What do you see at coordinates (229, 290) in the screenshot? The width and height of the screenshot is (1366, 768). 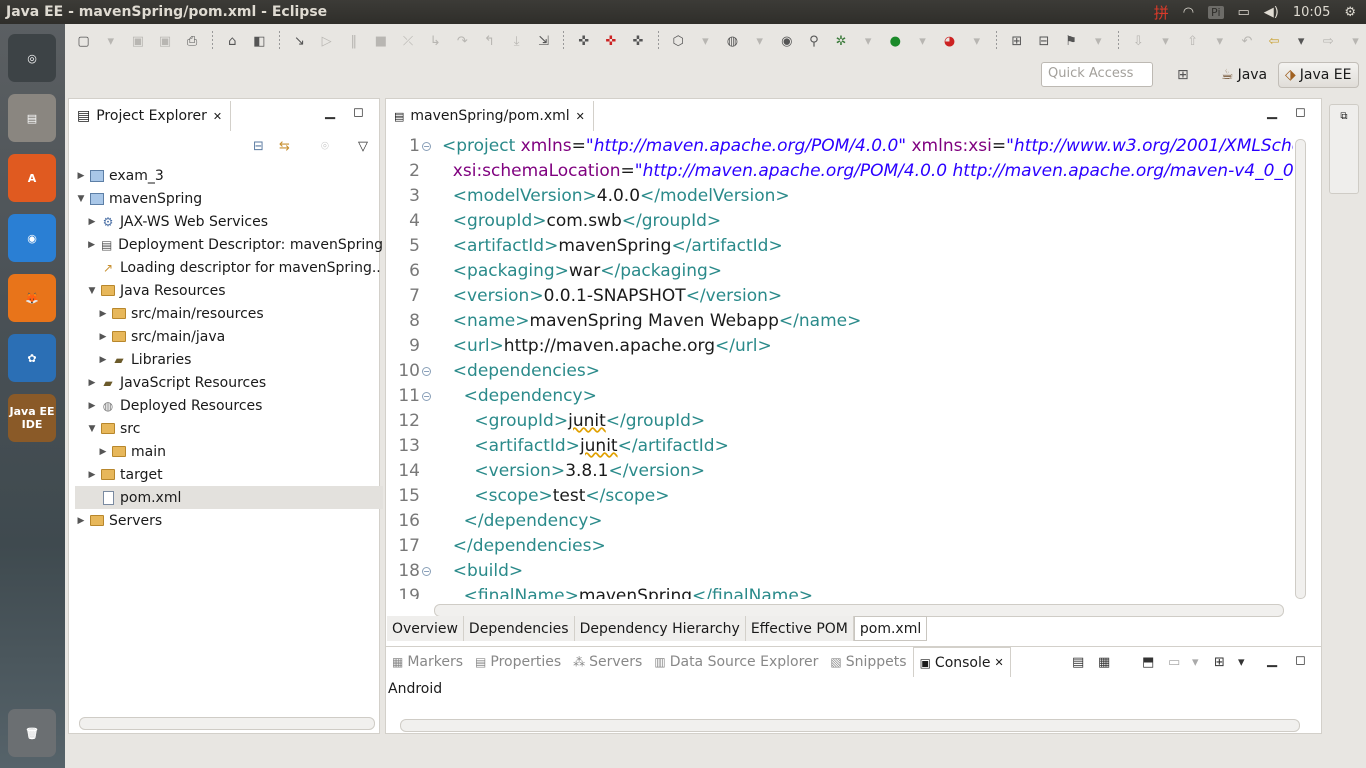 I see `tree-item: ▼ Java Resources` at bounding box center [229, 290].